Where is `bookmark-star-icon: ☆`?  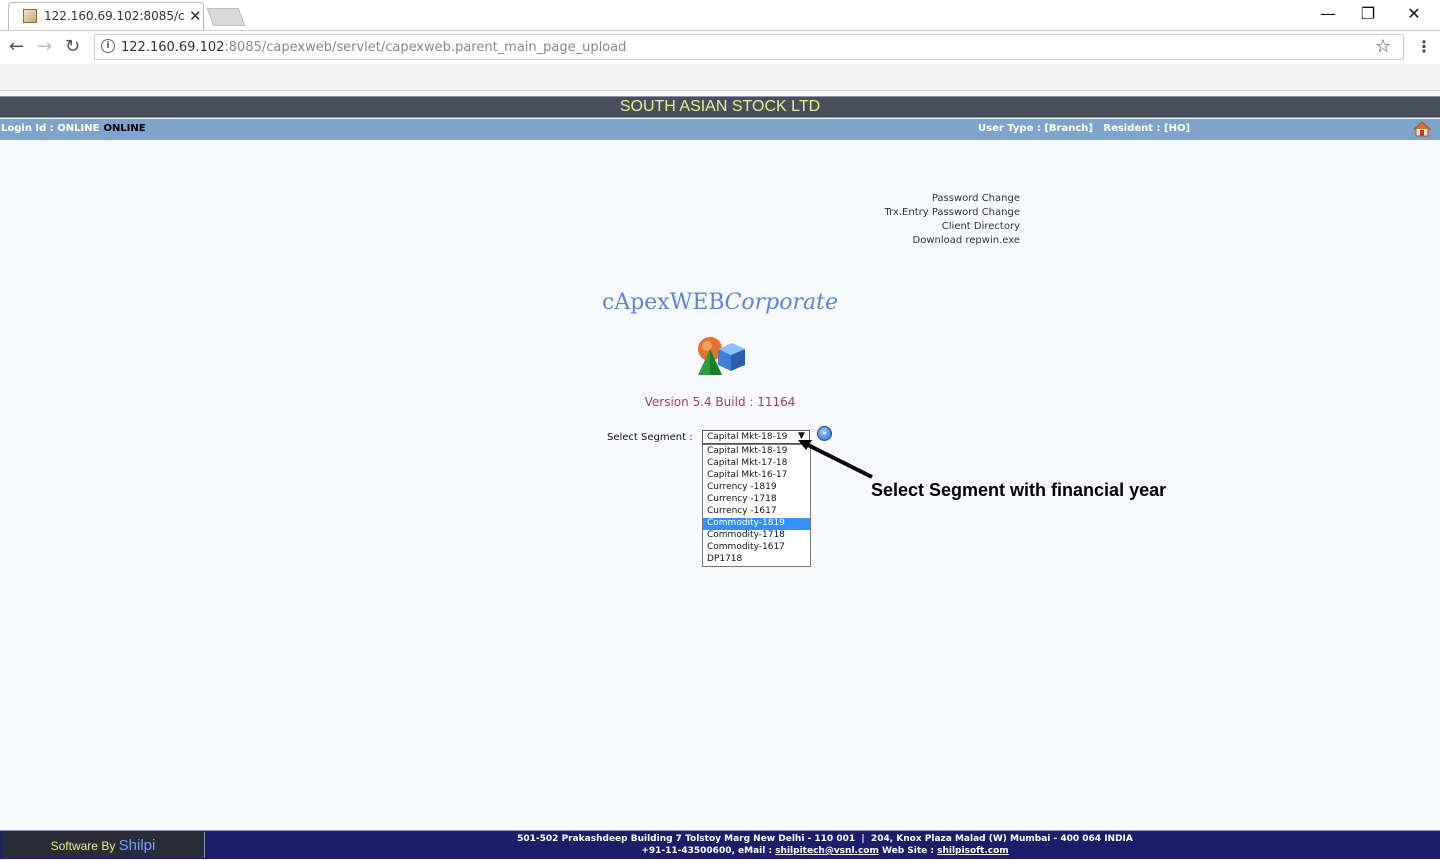
bookmark-star-icon: ☆ is located at coordinates (1383, 46).